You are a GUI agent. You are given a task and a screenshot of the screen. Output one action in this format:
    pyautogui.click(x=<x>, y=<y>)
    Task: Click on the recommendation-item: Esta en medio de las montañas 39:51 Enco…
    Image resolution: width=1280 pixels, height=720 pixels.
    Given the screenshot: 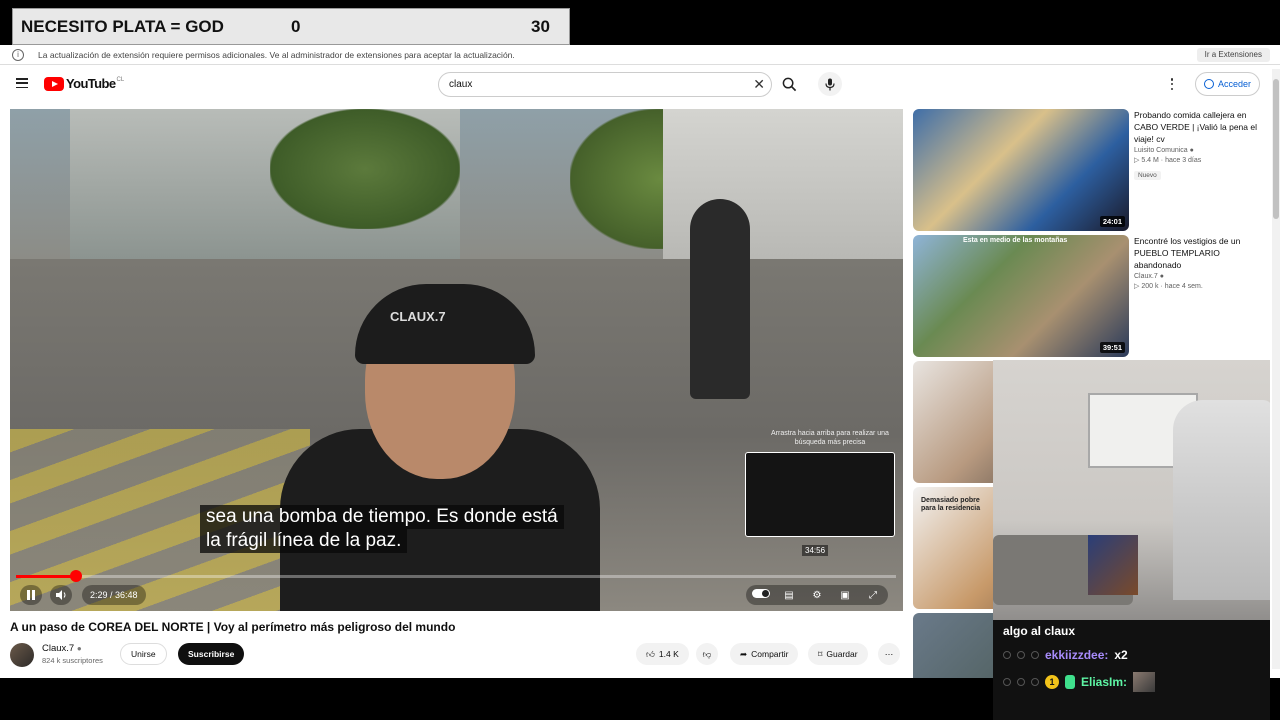 What is the action you would take?
    pyautogui.click(x=1093, y=296)
    